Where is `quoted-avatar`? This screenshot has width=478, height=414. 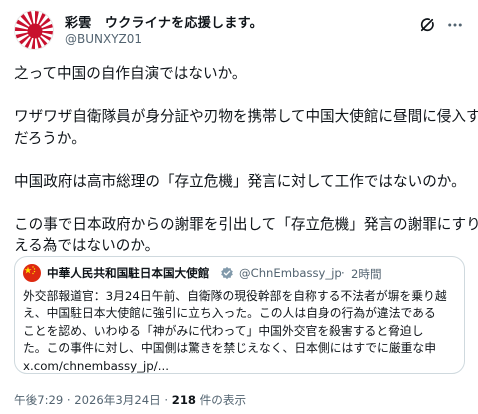 quoted-avatar is located at coordinates (32, 273).